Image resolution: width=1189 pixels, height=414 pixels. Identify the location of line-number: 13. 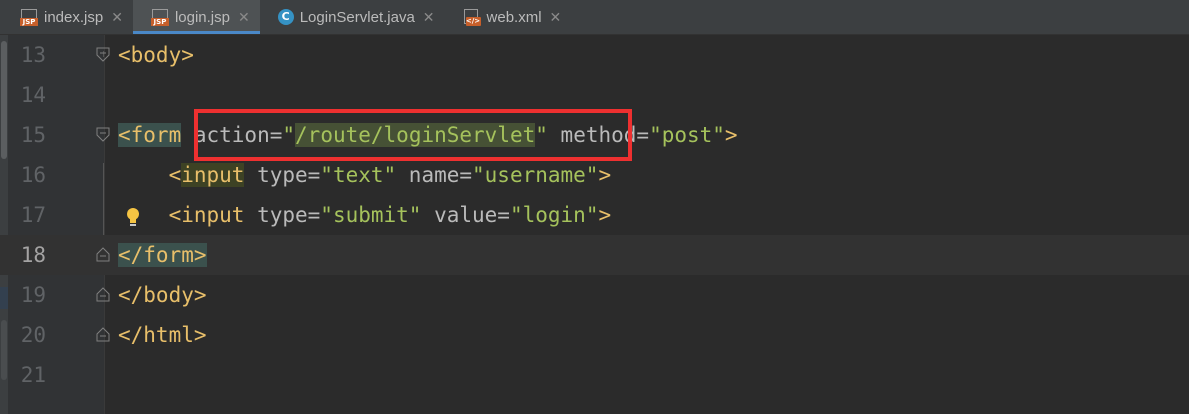
(33, 55).